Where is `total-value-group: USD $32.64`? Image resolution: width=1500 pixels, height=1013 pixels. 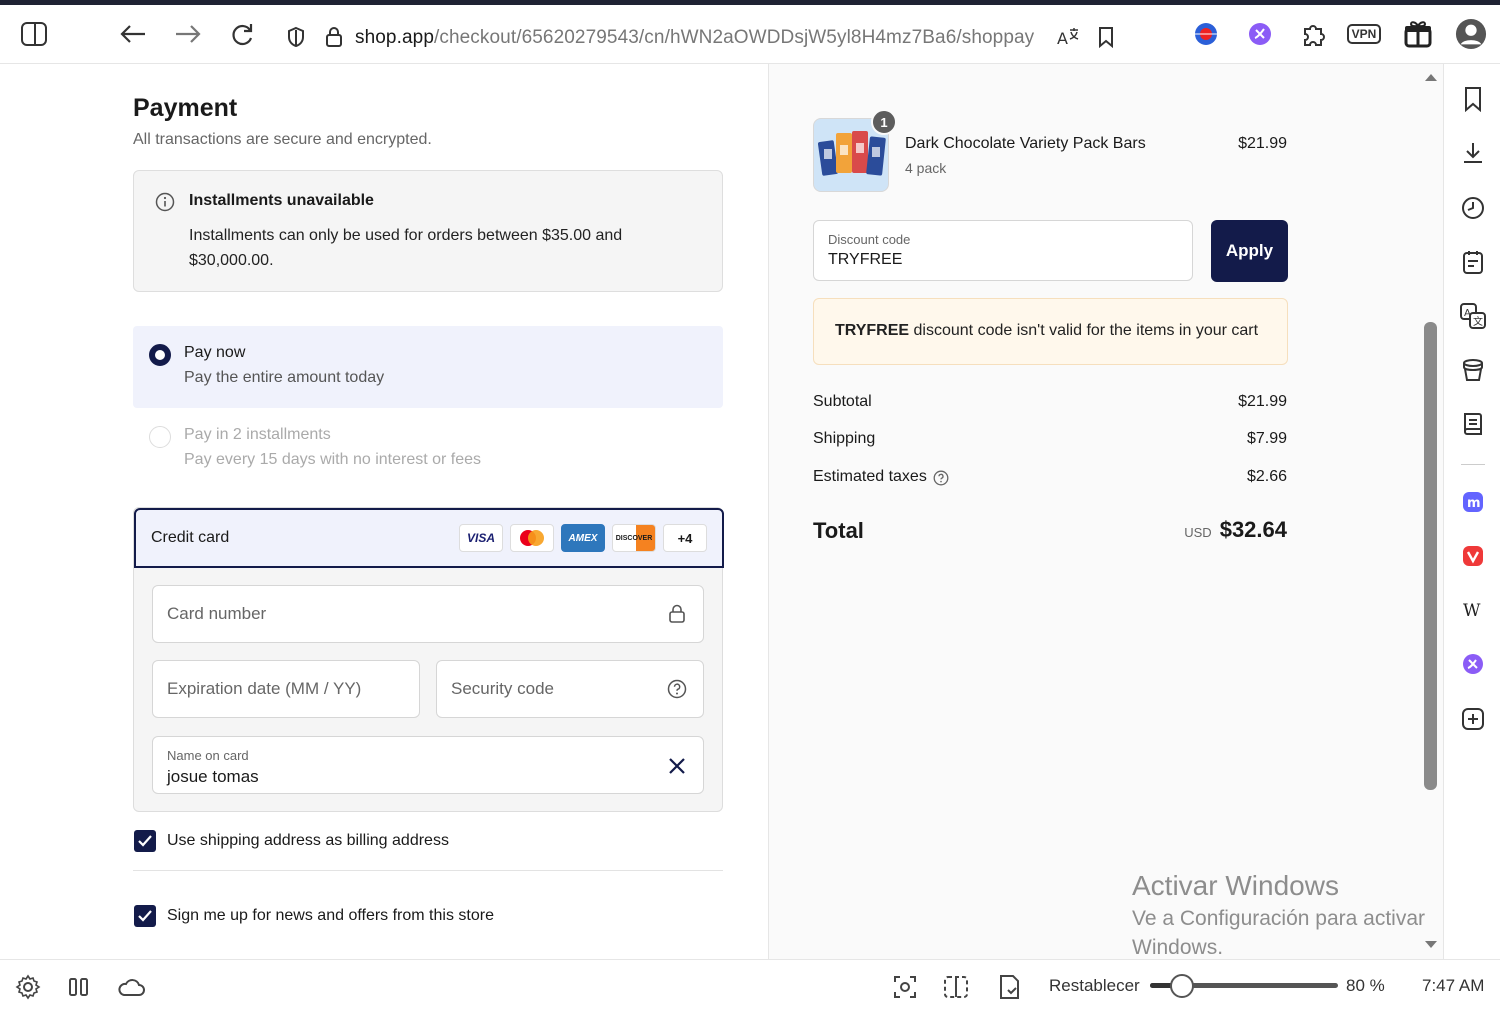 total-value-group: USD $32.64 is located at coordinates (1187, 530).